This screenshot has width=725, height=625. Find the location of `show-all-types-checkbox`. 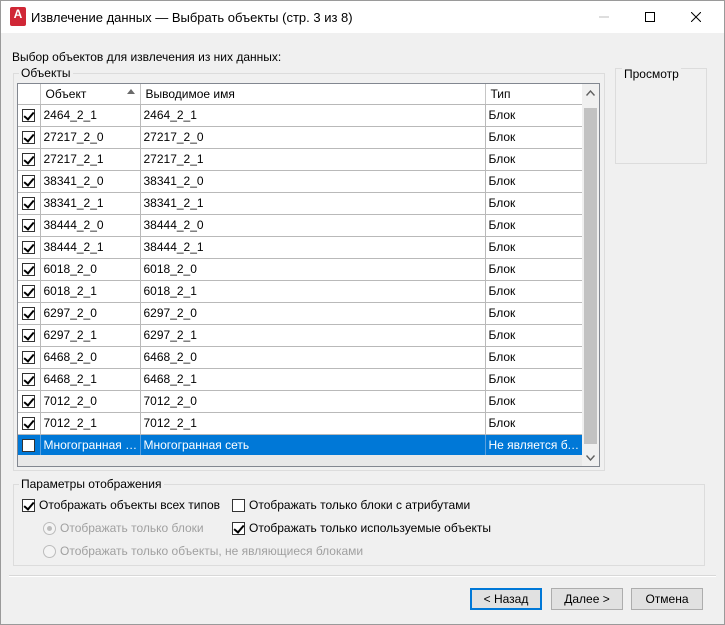

show-all-types-checkbox is located at coordinates (28, 505).